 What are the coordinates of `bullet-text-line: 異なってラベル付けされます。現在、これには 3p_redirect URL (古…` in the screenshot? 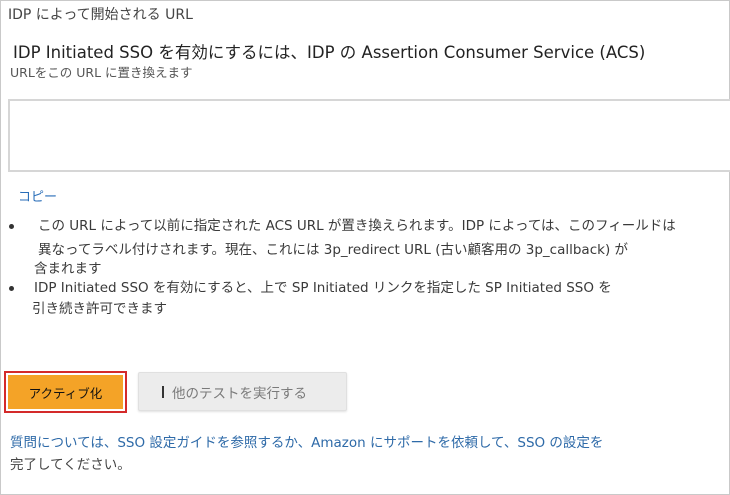 It's located at (333, 249).